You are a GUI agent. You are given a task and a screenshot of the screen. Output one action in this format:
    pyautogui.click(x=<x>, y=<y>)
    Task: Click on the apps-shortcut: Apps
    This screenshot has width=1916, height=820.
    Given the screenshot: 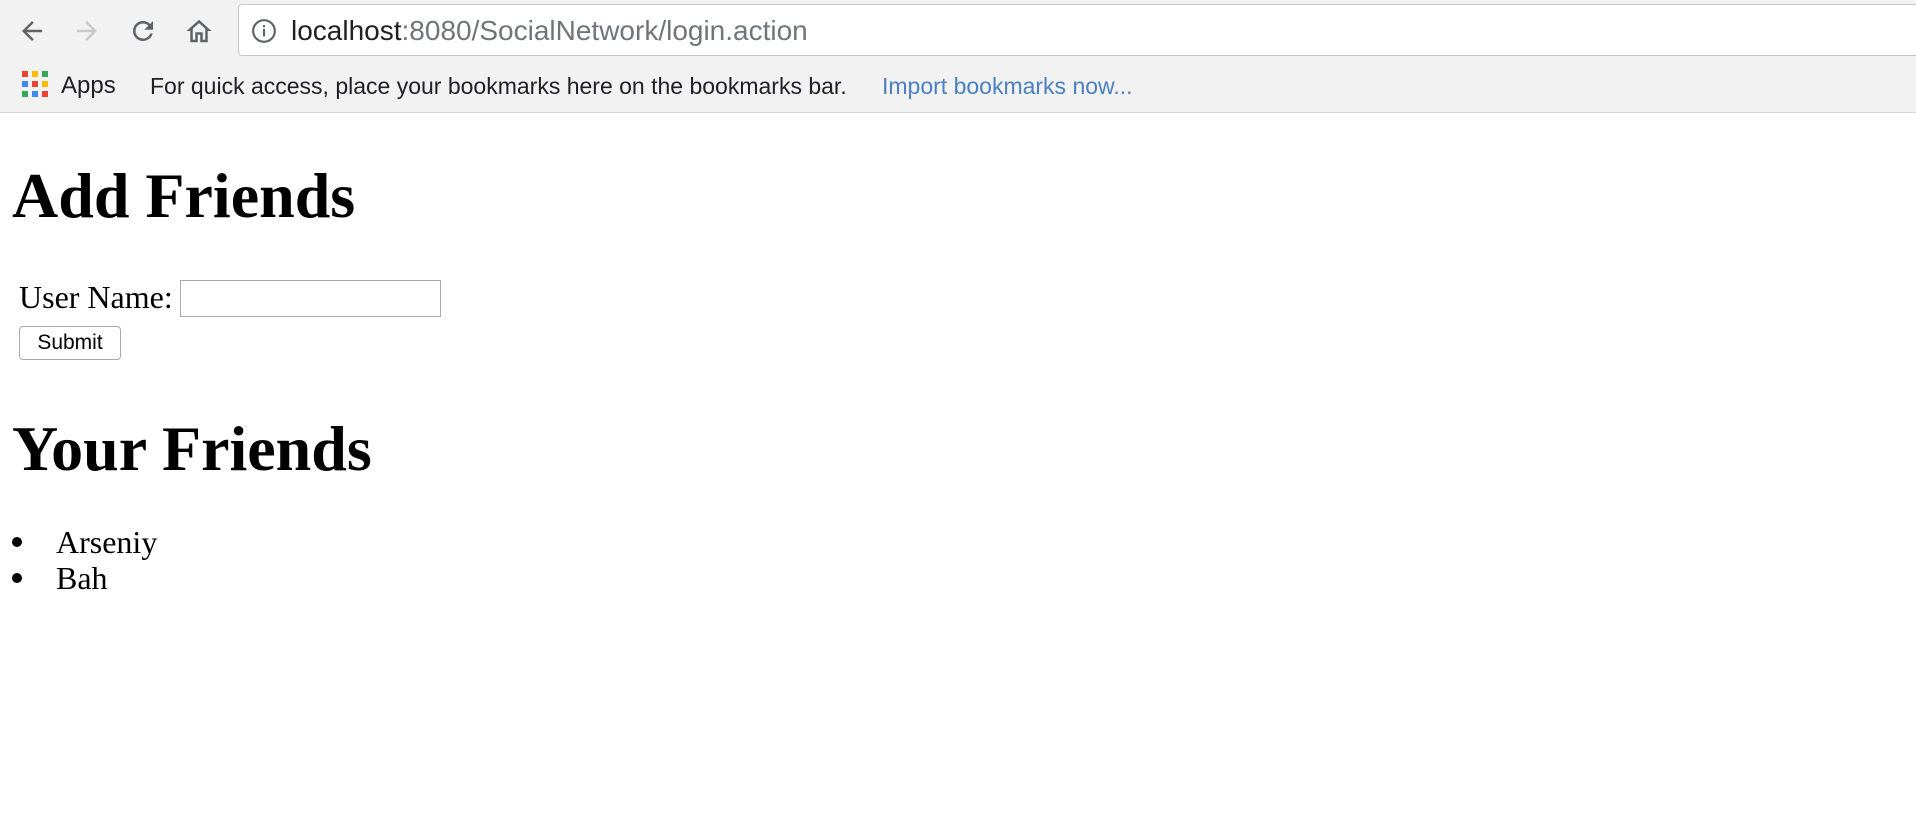 What is the action you would take?
    pyautogui.click(x=88, y=86)
    